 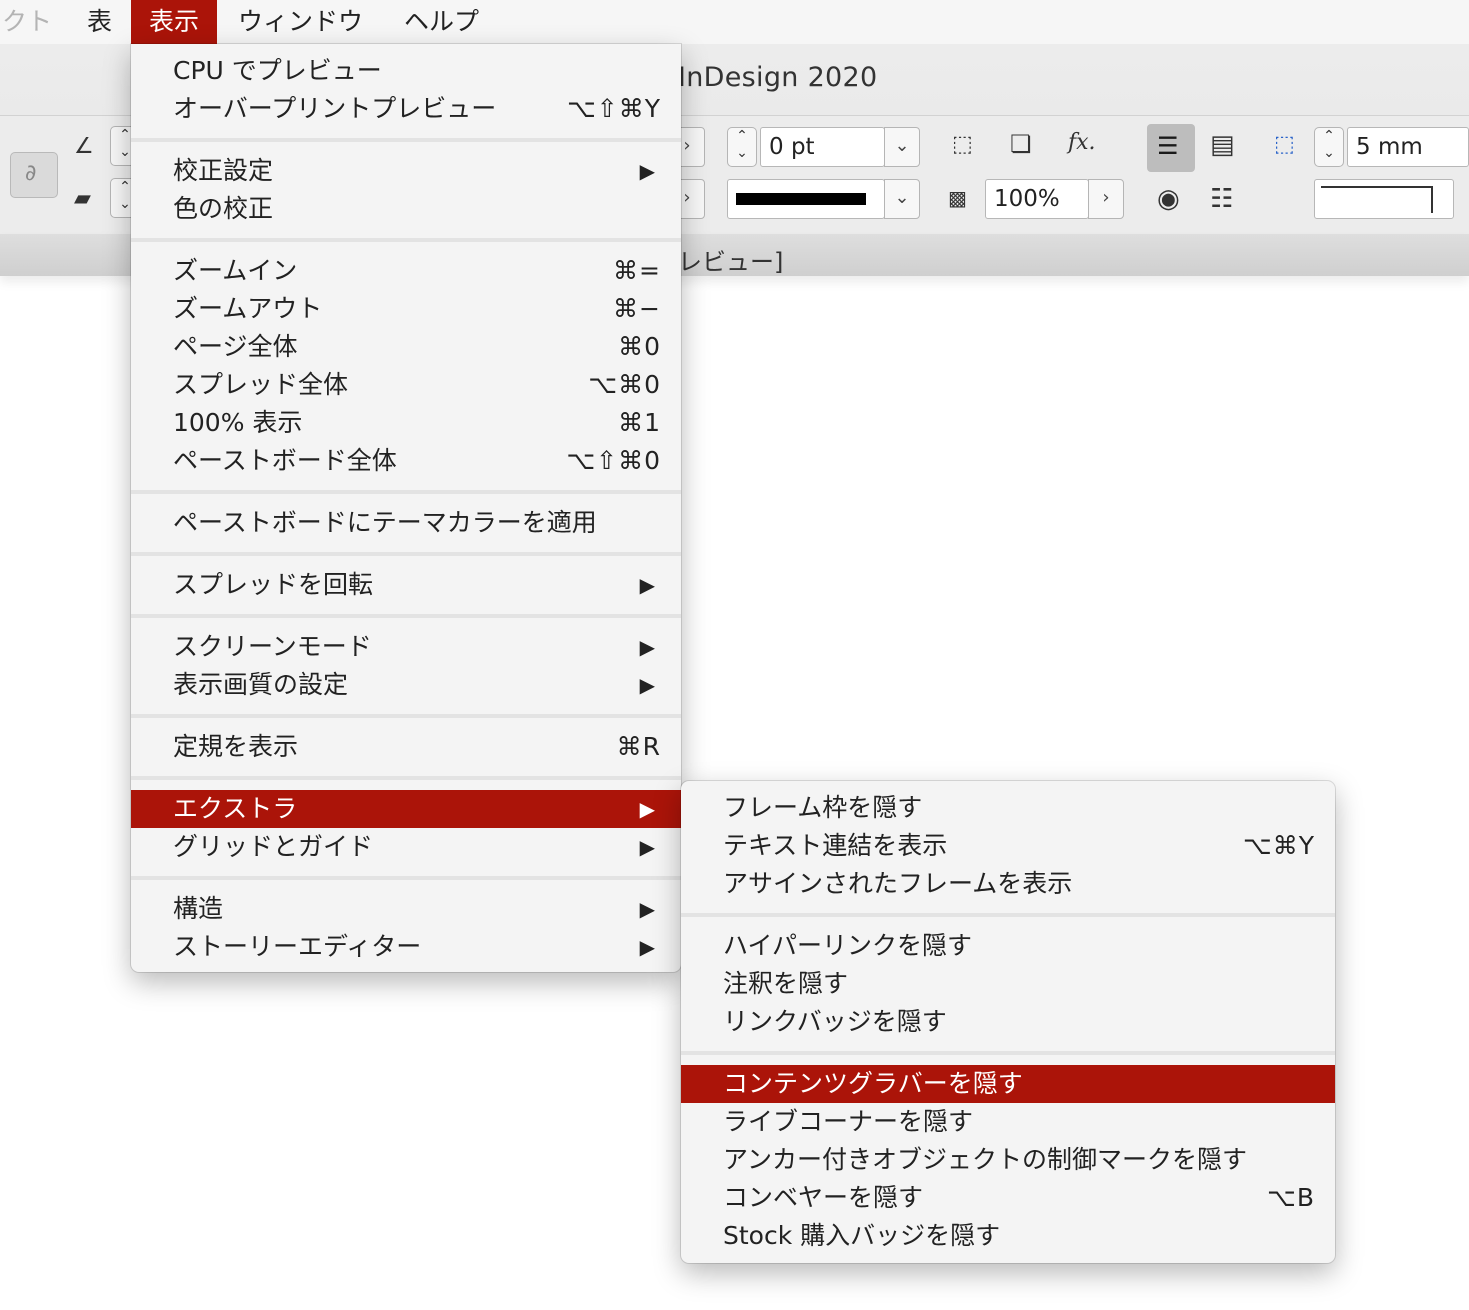 What do you see at coordinates (406, 347) in the screenshot?
I see `menu-item-fit-page: ページ全体 ⌘0` at bounding box center [406, 347].